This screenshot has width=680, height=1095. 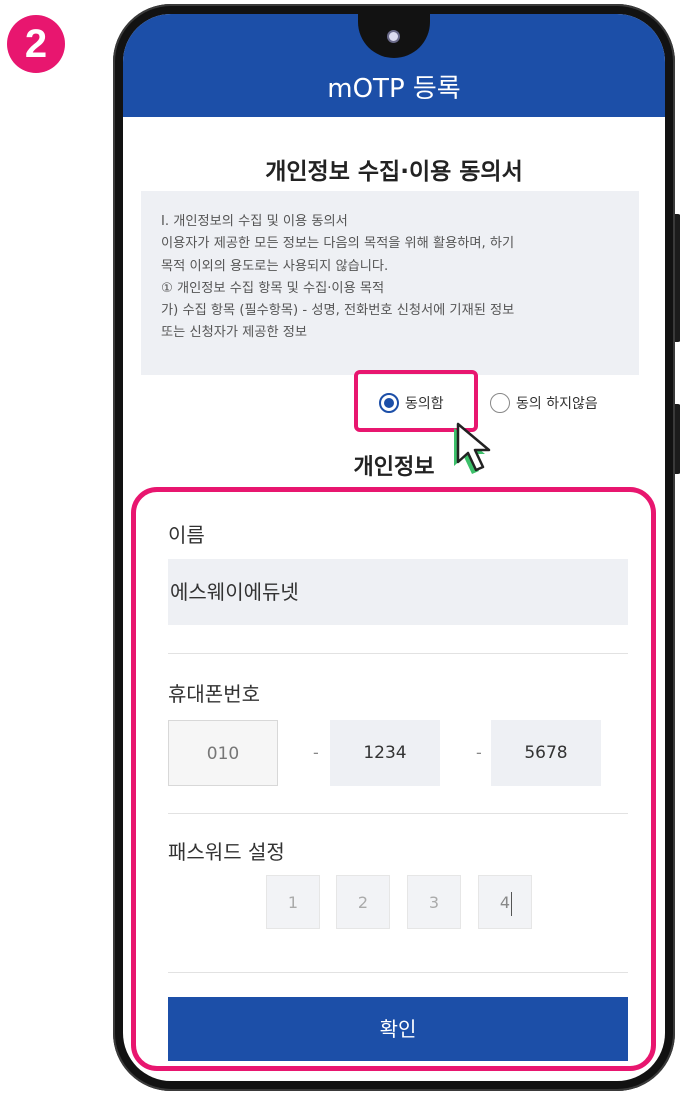 What do you see at coordinates (186, 535) in the screenshot?
I see `name-label: 이름` at bounding box center [186, 535].